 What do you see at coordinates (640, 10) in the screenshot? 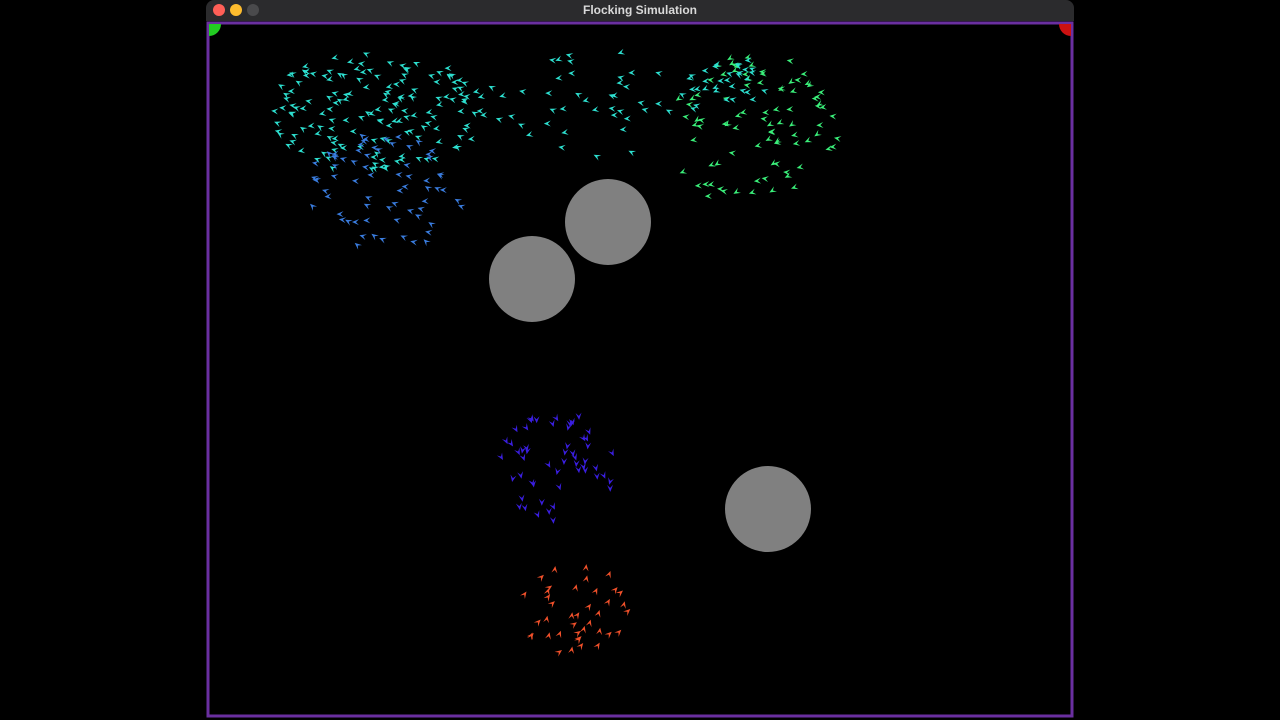
I see `title-bar: Flocking Simulation` at bounding box center [640, 10].